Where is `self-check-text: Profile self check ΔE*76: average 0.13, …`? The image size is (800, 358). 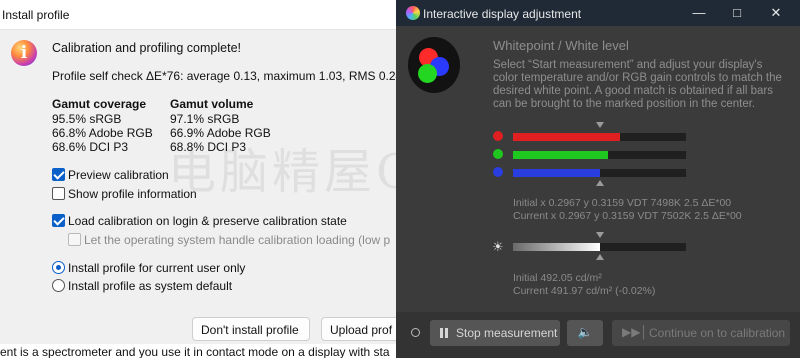
self-check-text: Profile self check ΔE*76: average 0.13, … is located at coordinates (224, 76).